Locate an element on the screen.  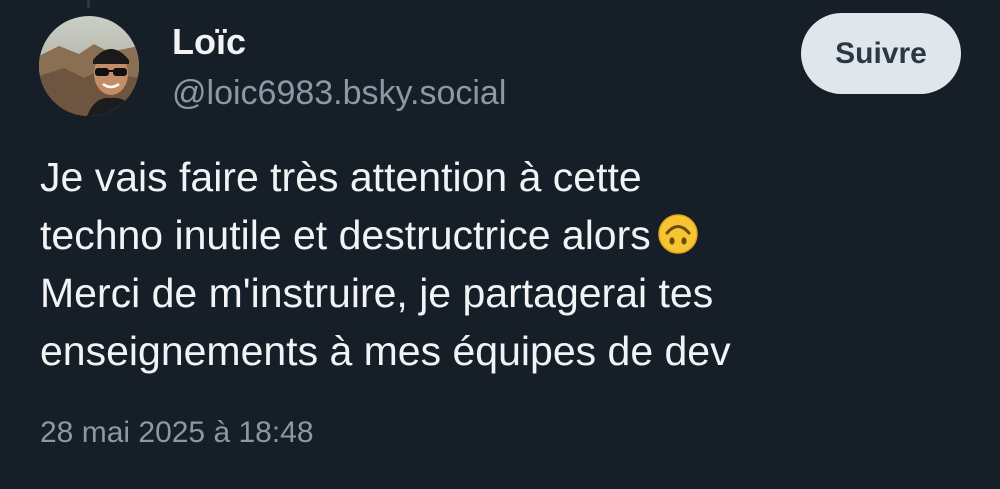
thread-line is located at coordinates (88, 4).